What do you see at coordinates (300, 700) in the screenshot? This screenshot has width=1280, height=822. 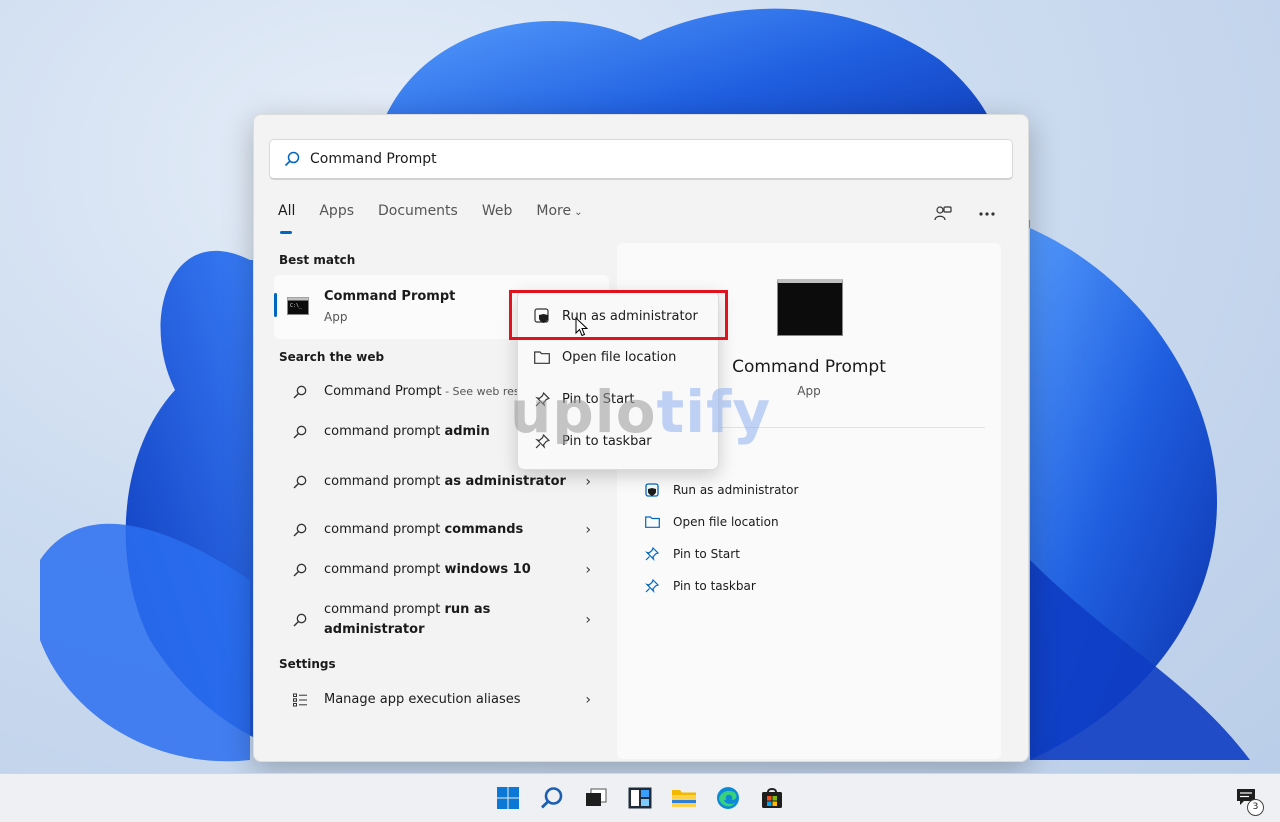 I see `list-icon` at bounding box center [300, 700].